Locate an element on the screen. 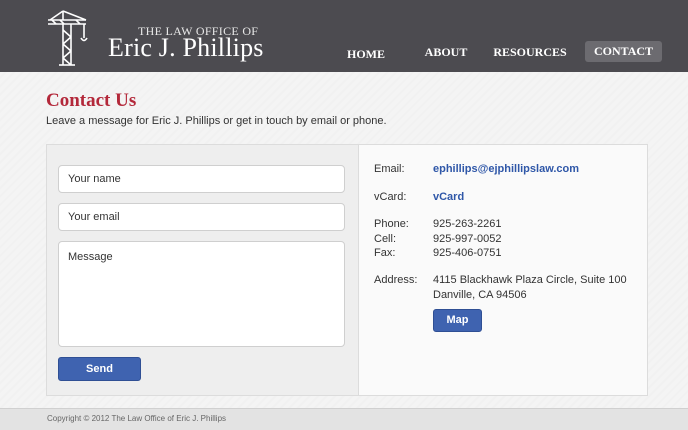 Image resolution: width=688 pixels, height=430 pixels. main-nav: HOME ABOUT RESOURCES CONTACT is located at coordinates (344, 52).